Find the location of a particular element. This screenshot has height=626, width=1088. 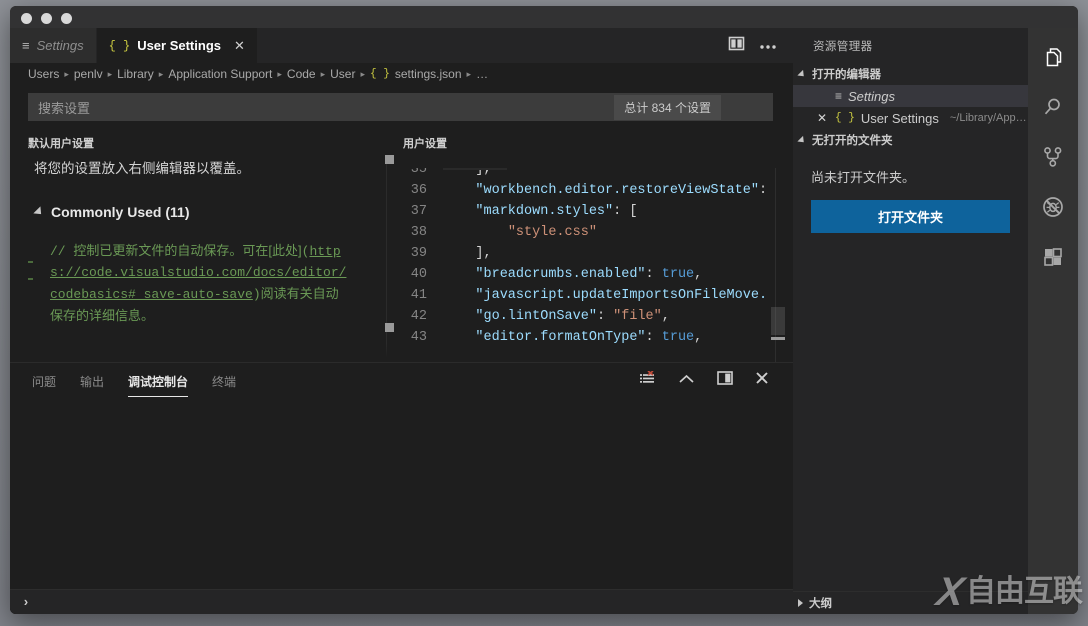

code-token: "editor.formatOnType" is located at coordinates (560, 337).